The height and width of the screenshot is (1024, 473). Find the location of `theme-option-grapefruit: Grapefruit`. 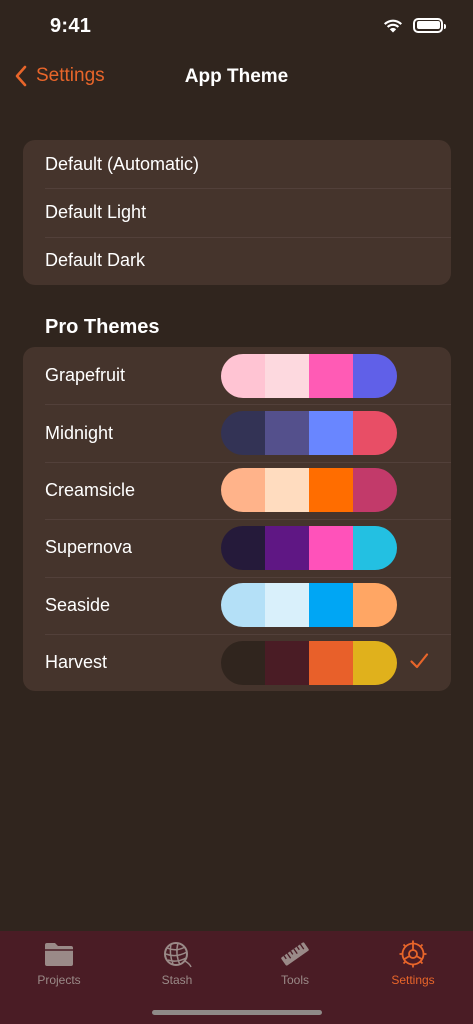

theme-option-grapefruit: Grapefruit is located at coordinates (237, 375).